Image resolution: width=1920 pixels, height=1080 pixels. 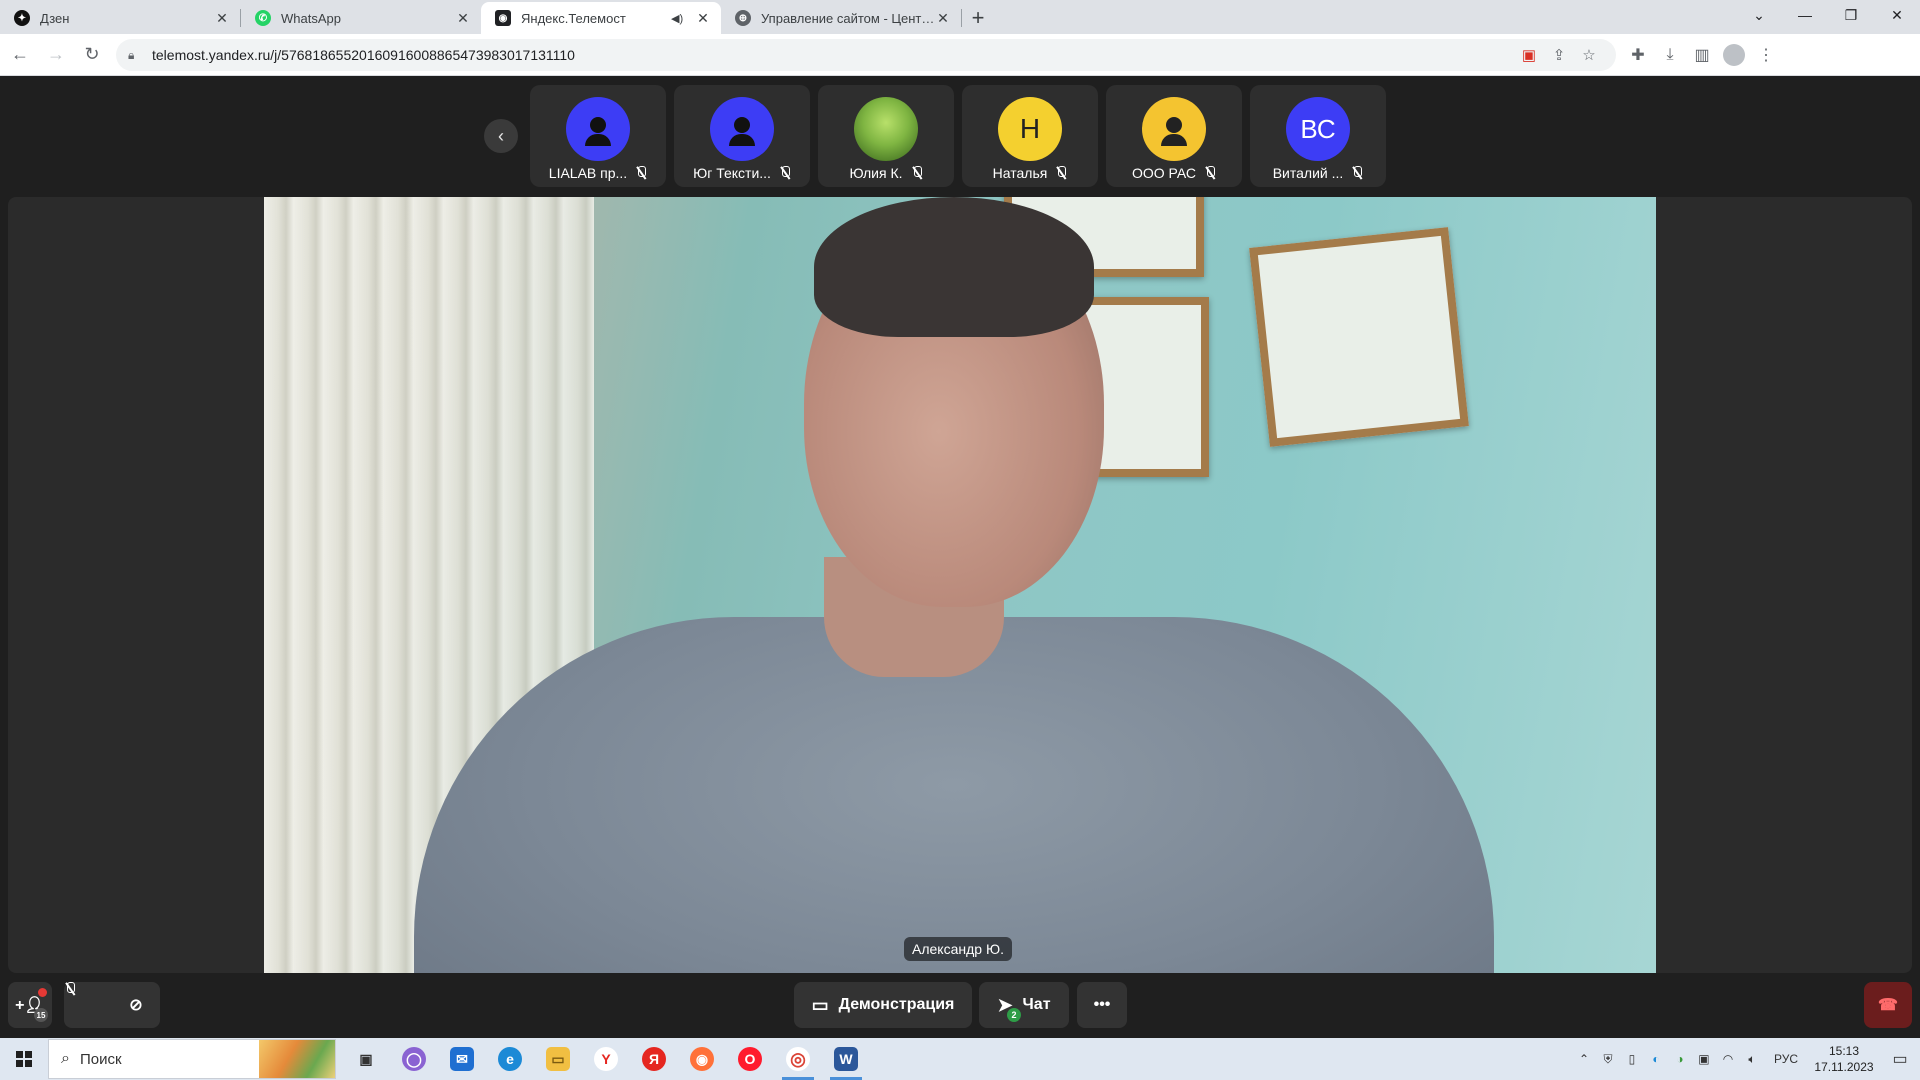 I want to click on tab-search-icon: ⌄, so click(x=1759, y=15).